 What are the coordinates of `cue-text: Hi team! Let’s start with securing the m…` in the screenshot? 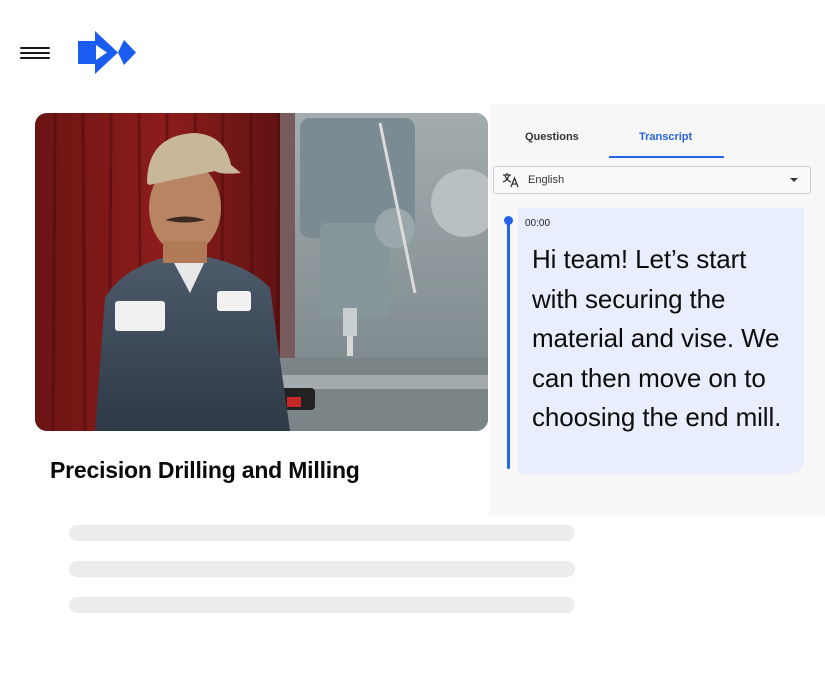 It's located at (657, 338).